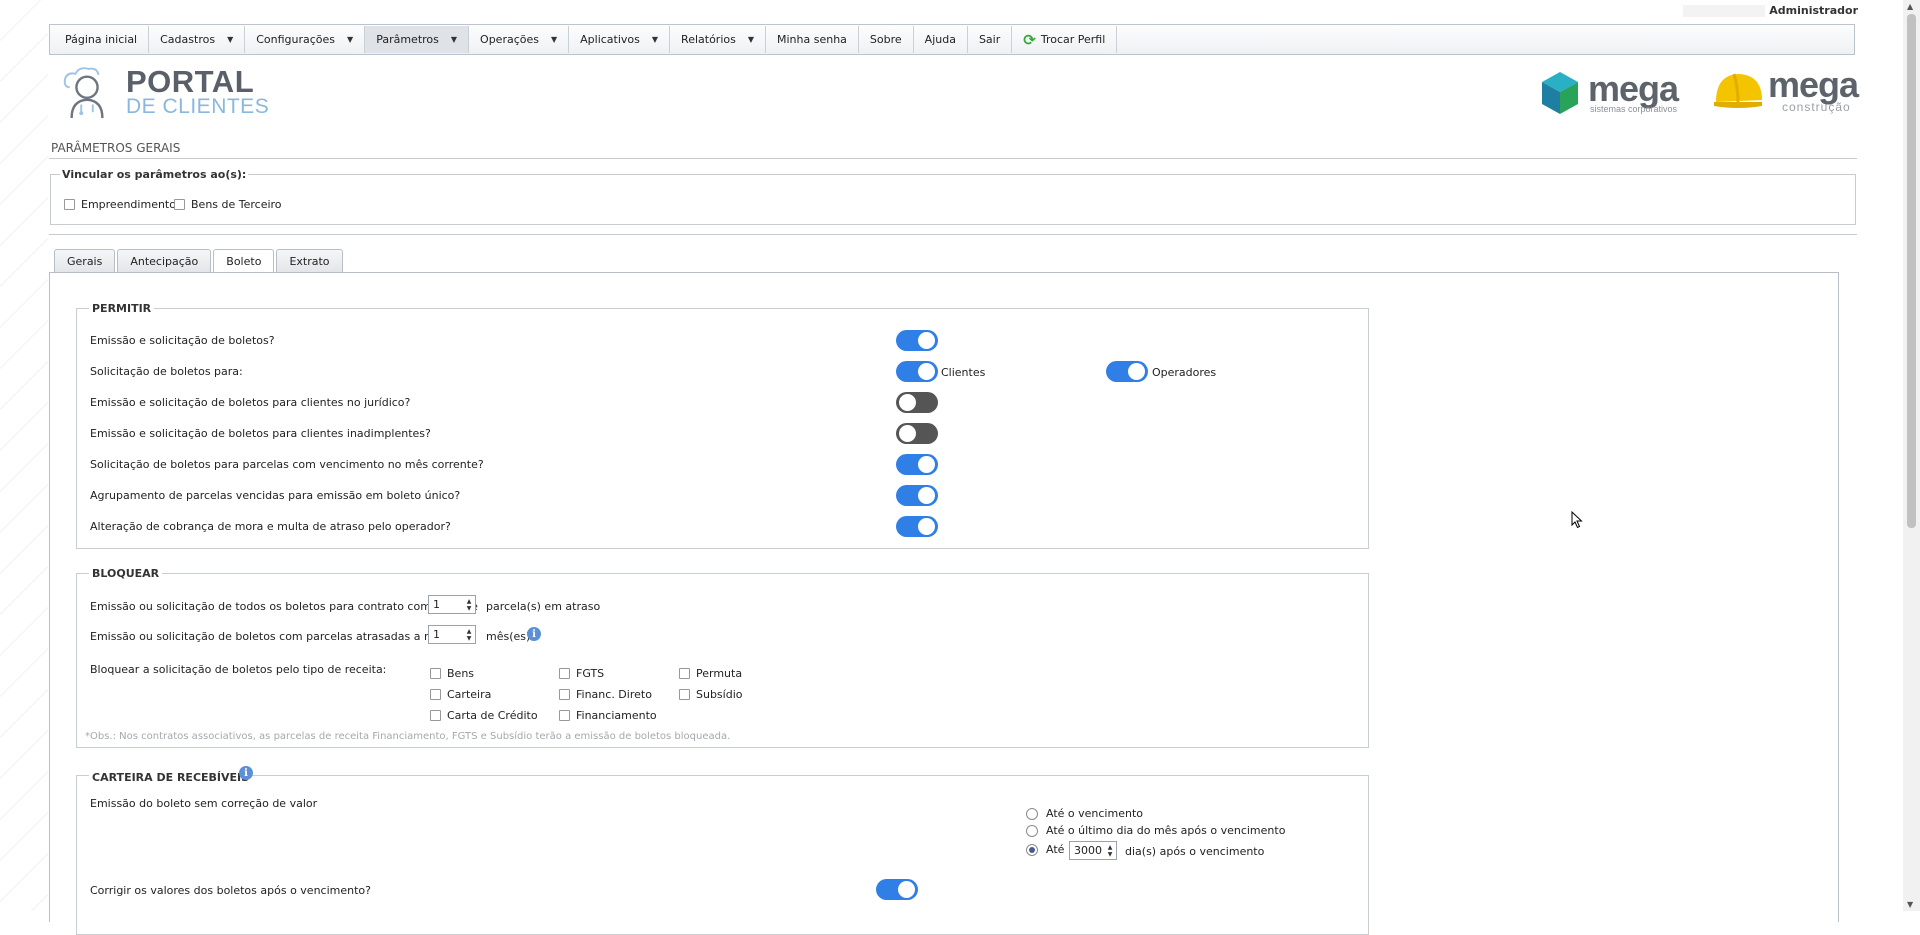  What do you see at coordinates (1785, 91) in the screenshot?
I see `mega-construcao-logo: mega construção` at bounding box center [1785, 91].